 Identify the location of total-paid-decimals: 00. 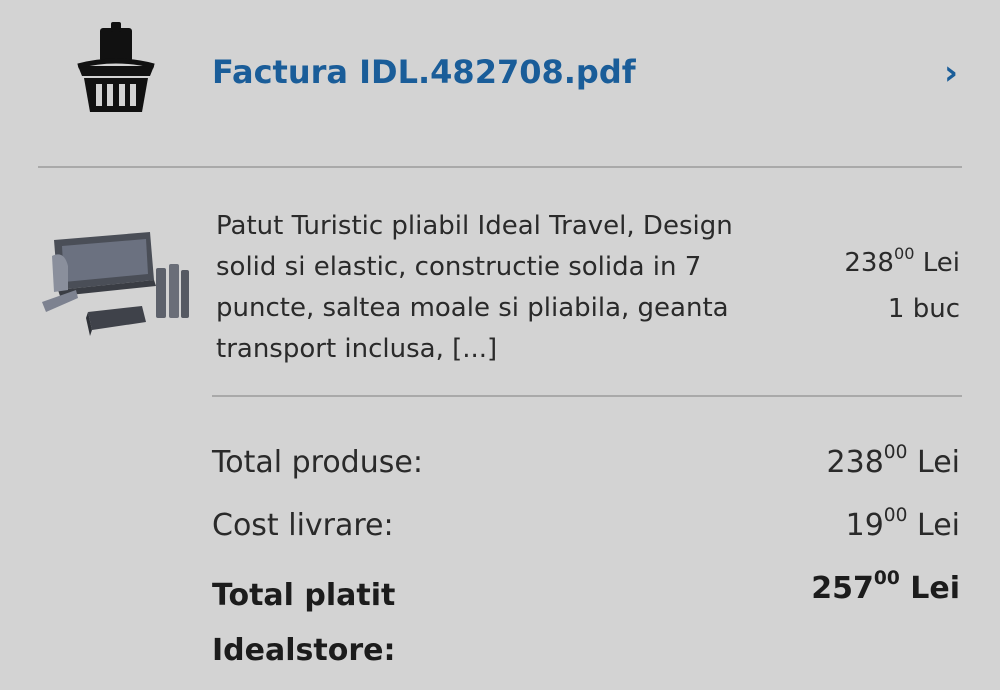
(886, 579).